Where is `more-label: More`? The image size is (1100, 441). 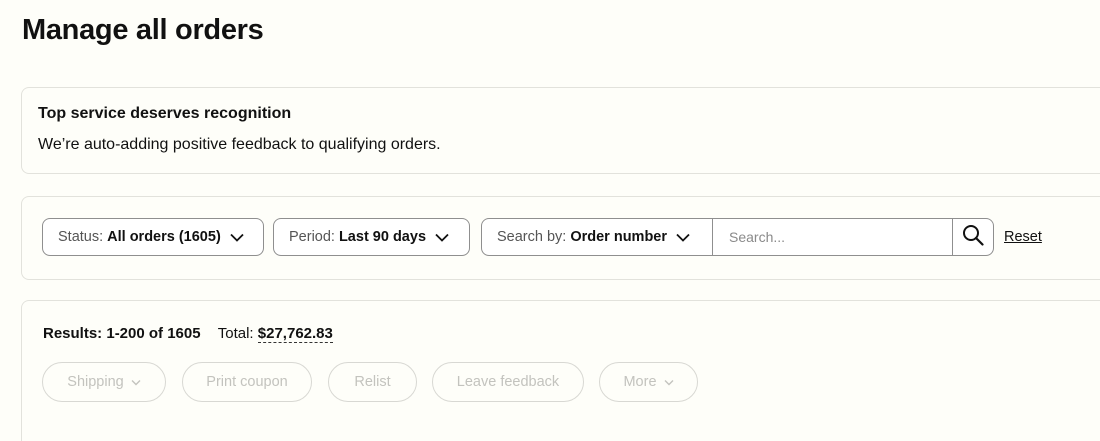
more-label: More is located at coordinates (640, 382).